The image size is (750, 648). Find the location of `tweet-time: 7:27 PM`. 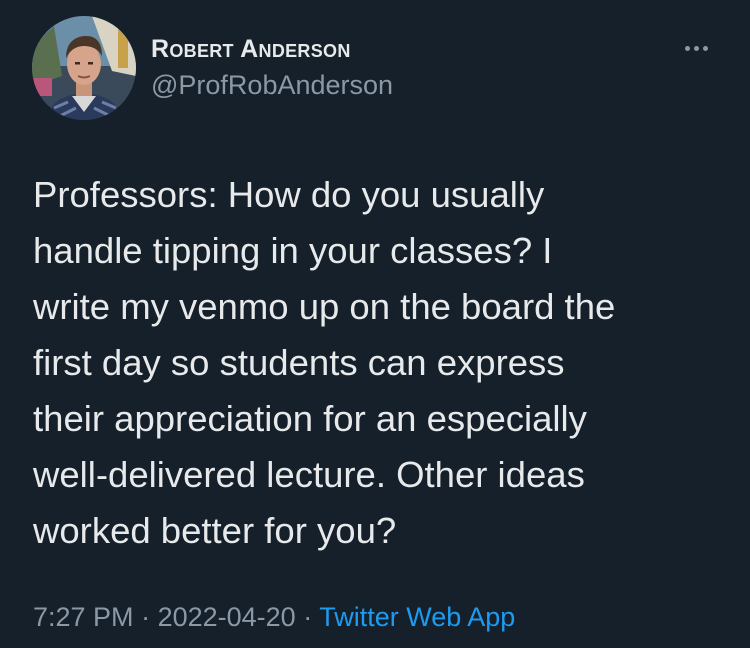

tweet-time: 7:27 PM is located at coordinates (83, 617).